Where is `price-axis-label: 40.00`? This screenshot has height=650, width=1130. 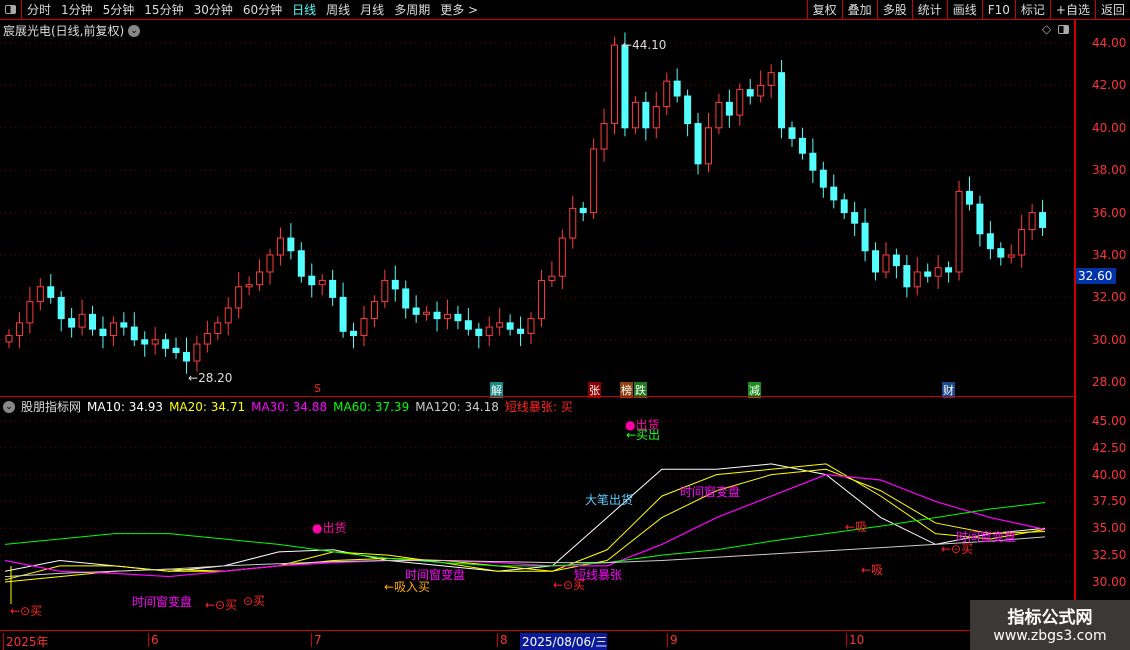
price-axis-label: 40.00 is located at coordinates (1109, 127).